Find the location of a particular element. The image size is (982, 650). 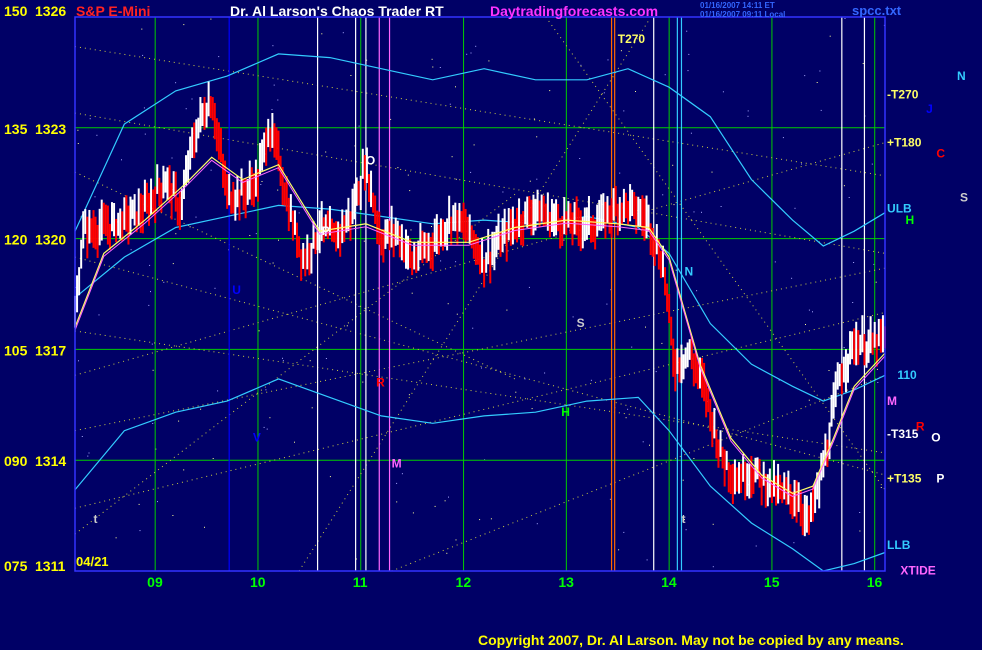

xtick-label: 16 is located at coordinates (875, 582).